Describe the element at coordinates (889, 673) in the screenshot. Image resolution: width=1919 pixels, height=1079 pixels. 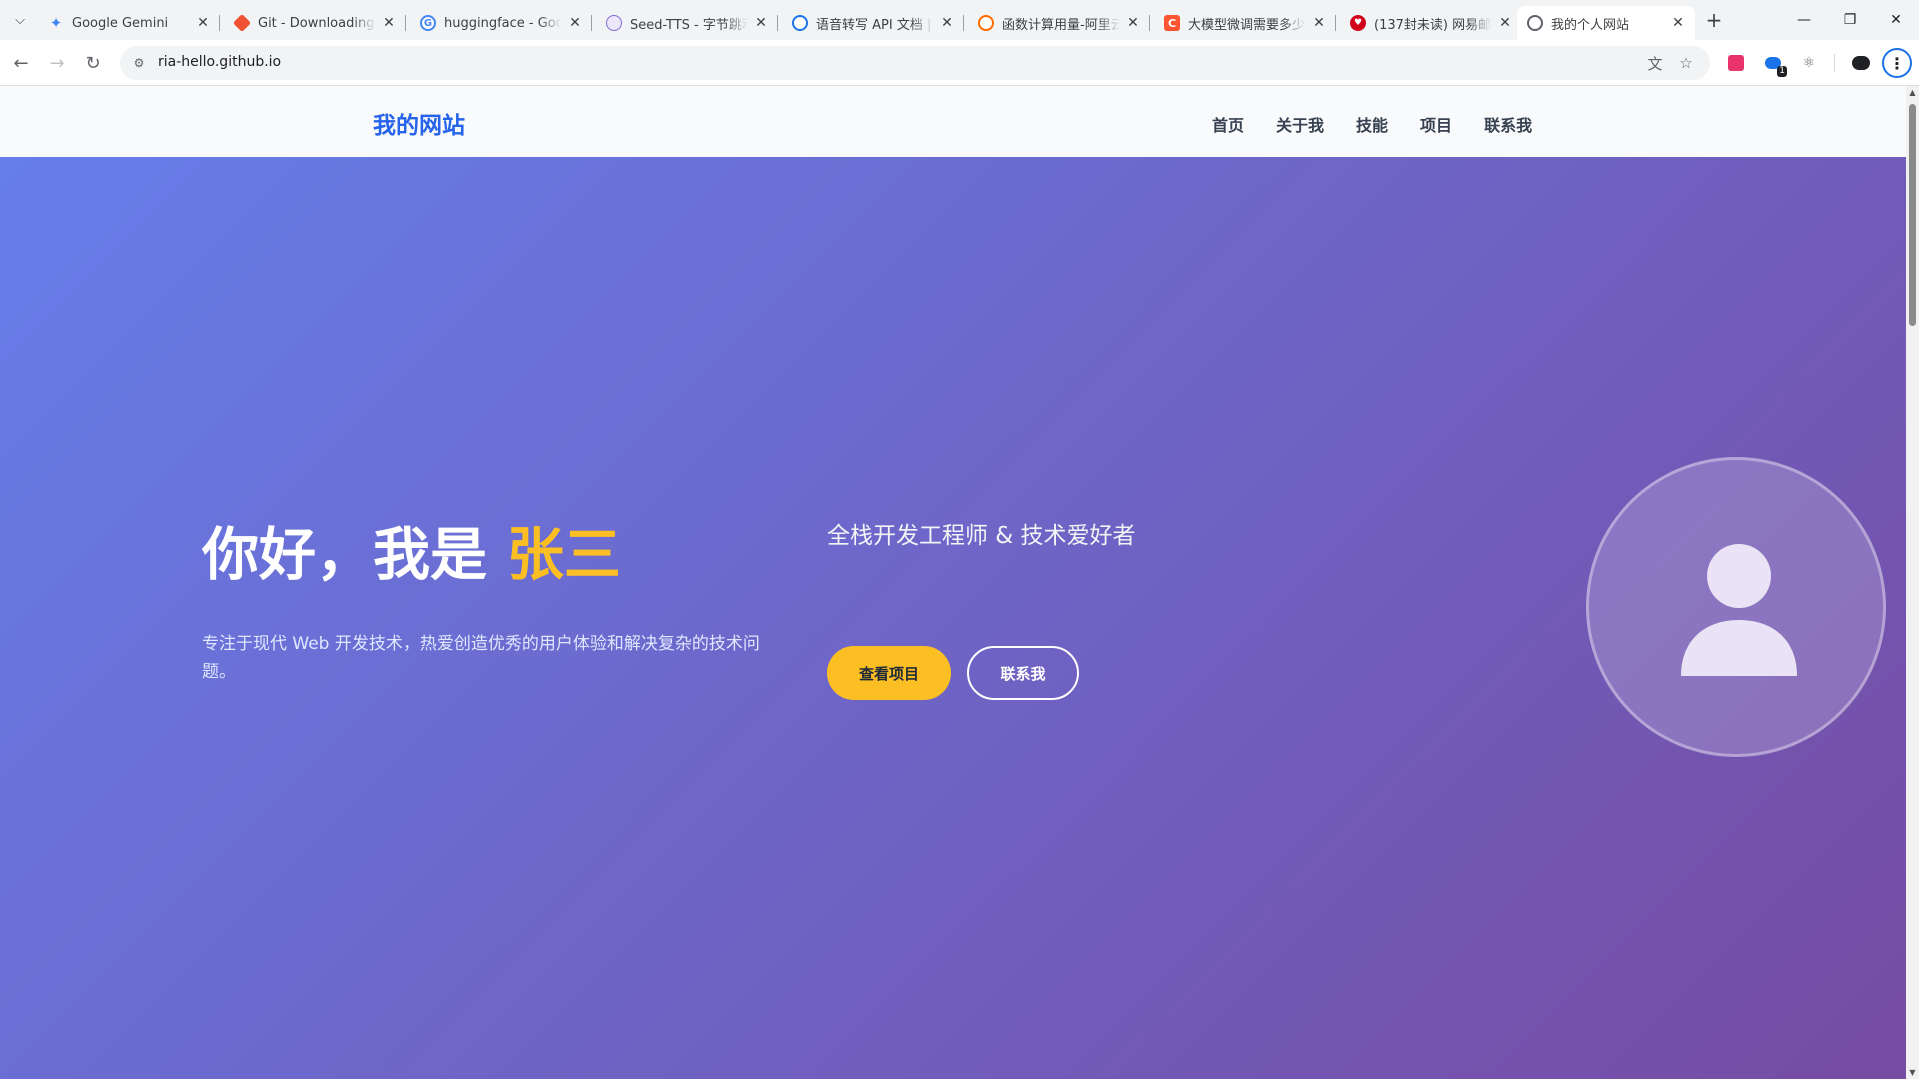
I see `view-projects-button: 查看项目` at that location.